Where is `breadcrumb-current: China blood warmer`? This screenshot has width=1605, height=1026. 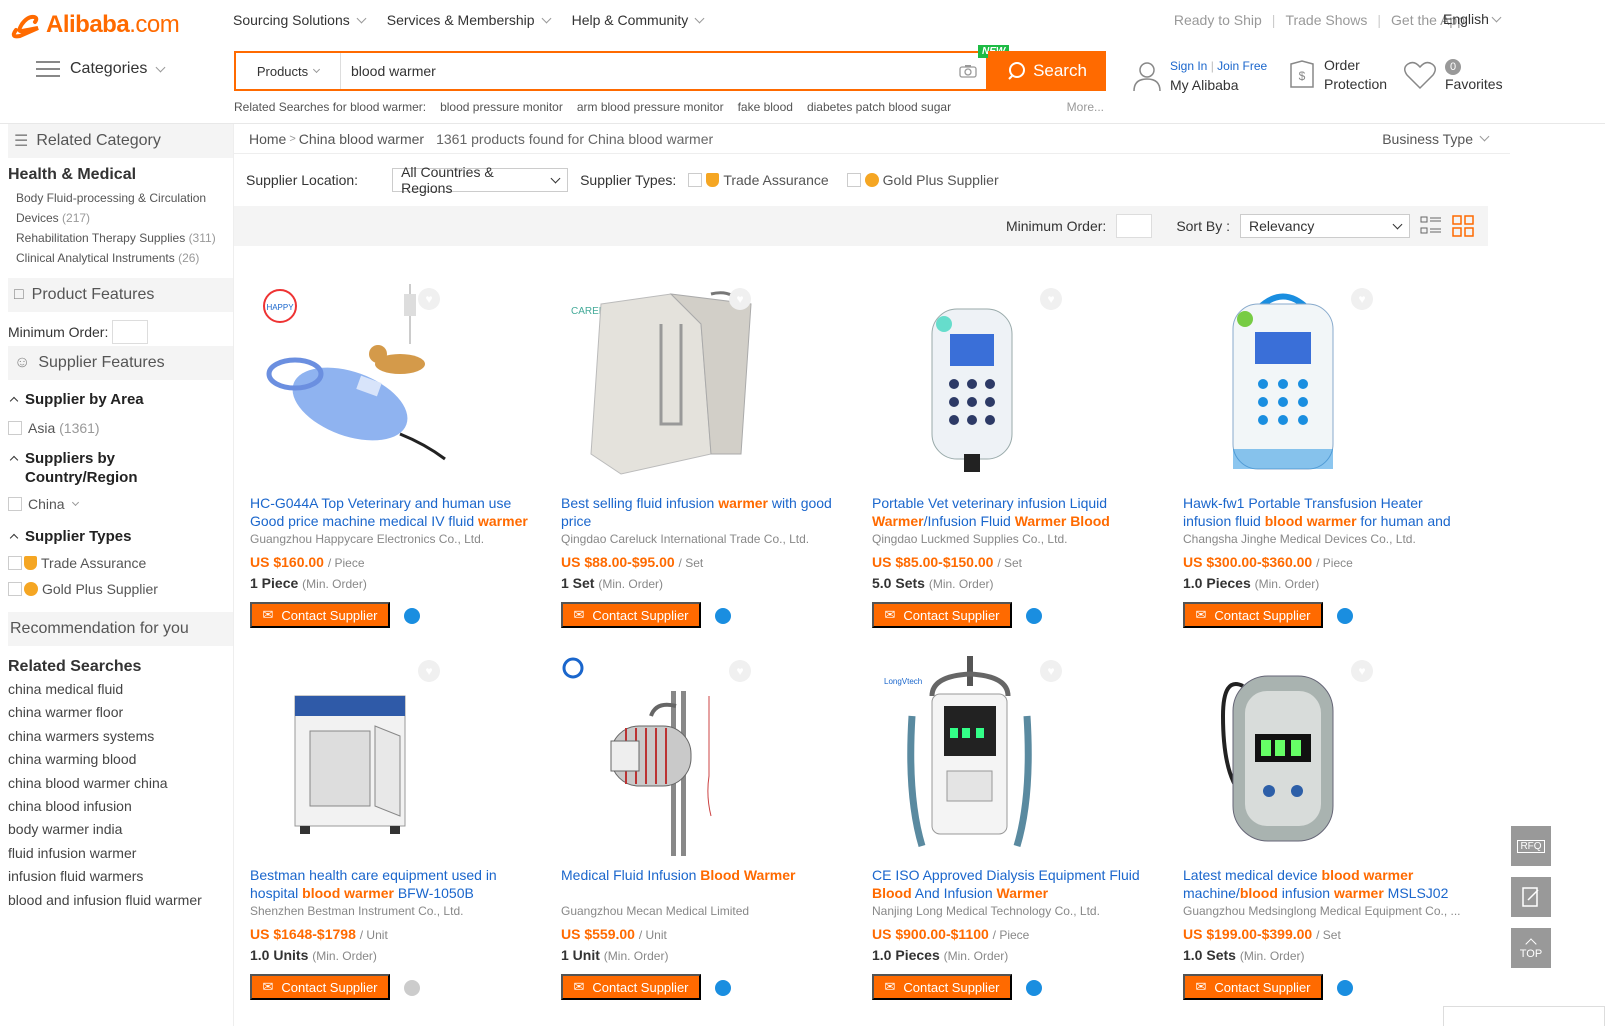
breadcrumb-current: China blood warmer is located at coordinates (361, 139).